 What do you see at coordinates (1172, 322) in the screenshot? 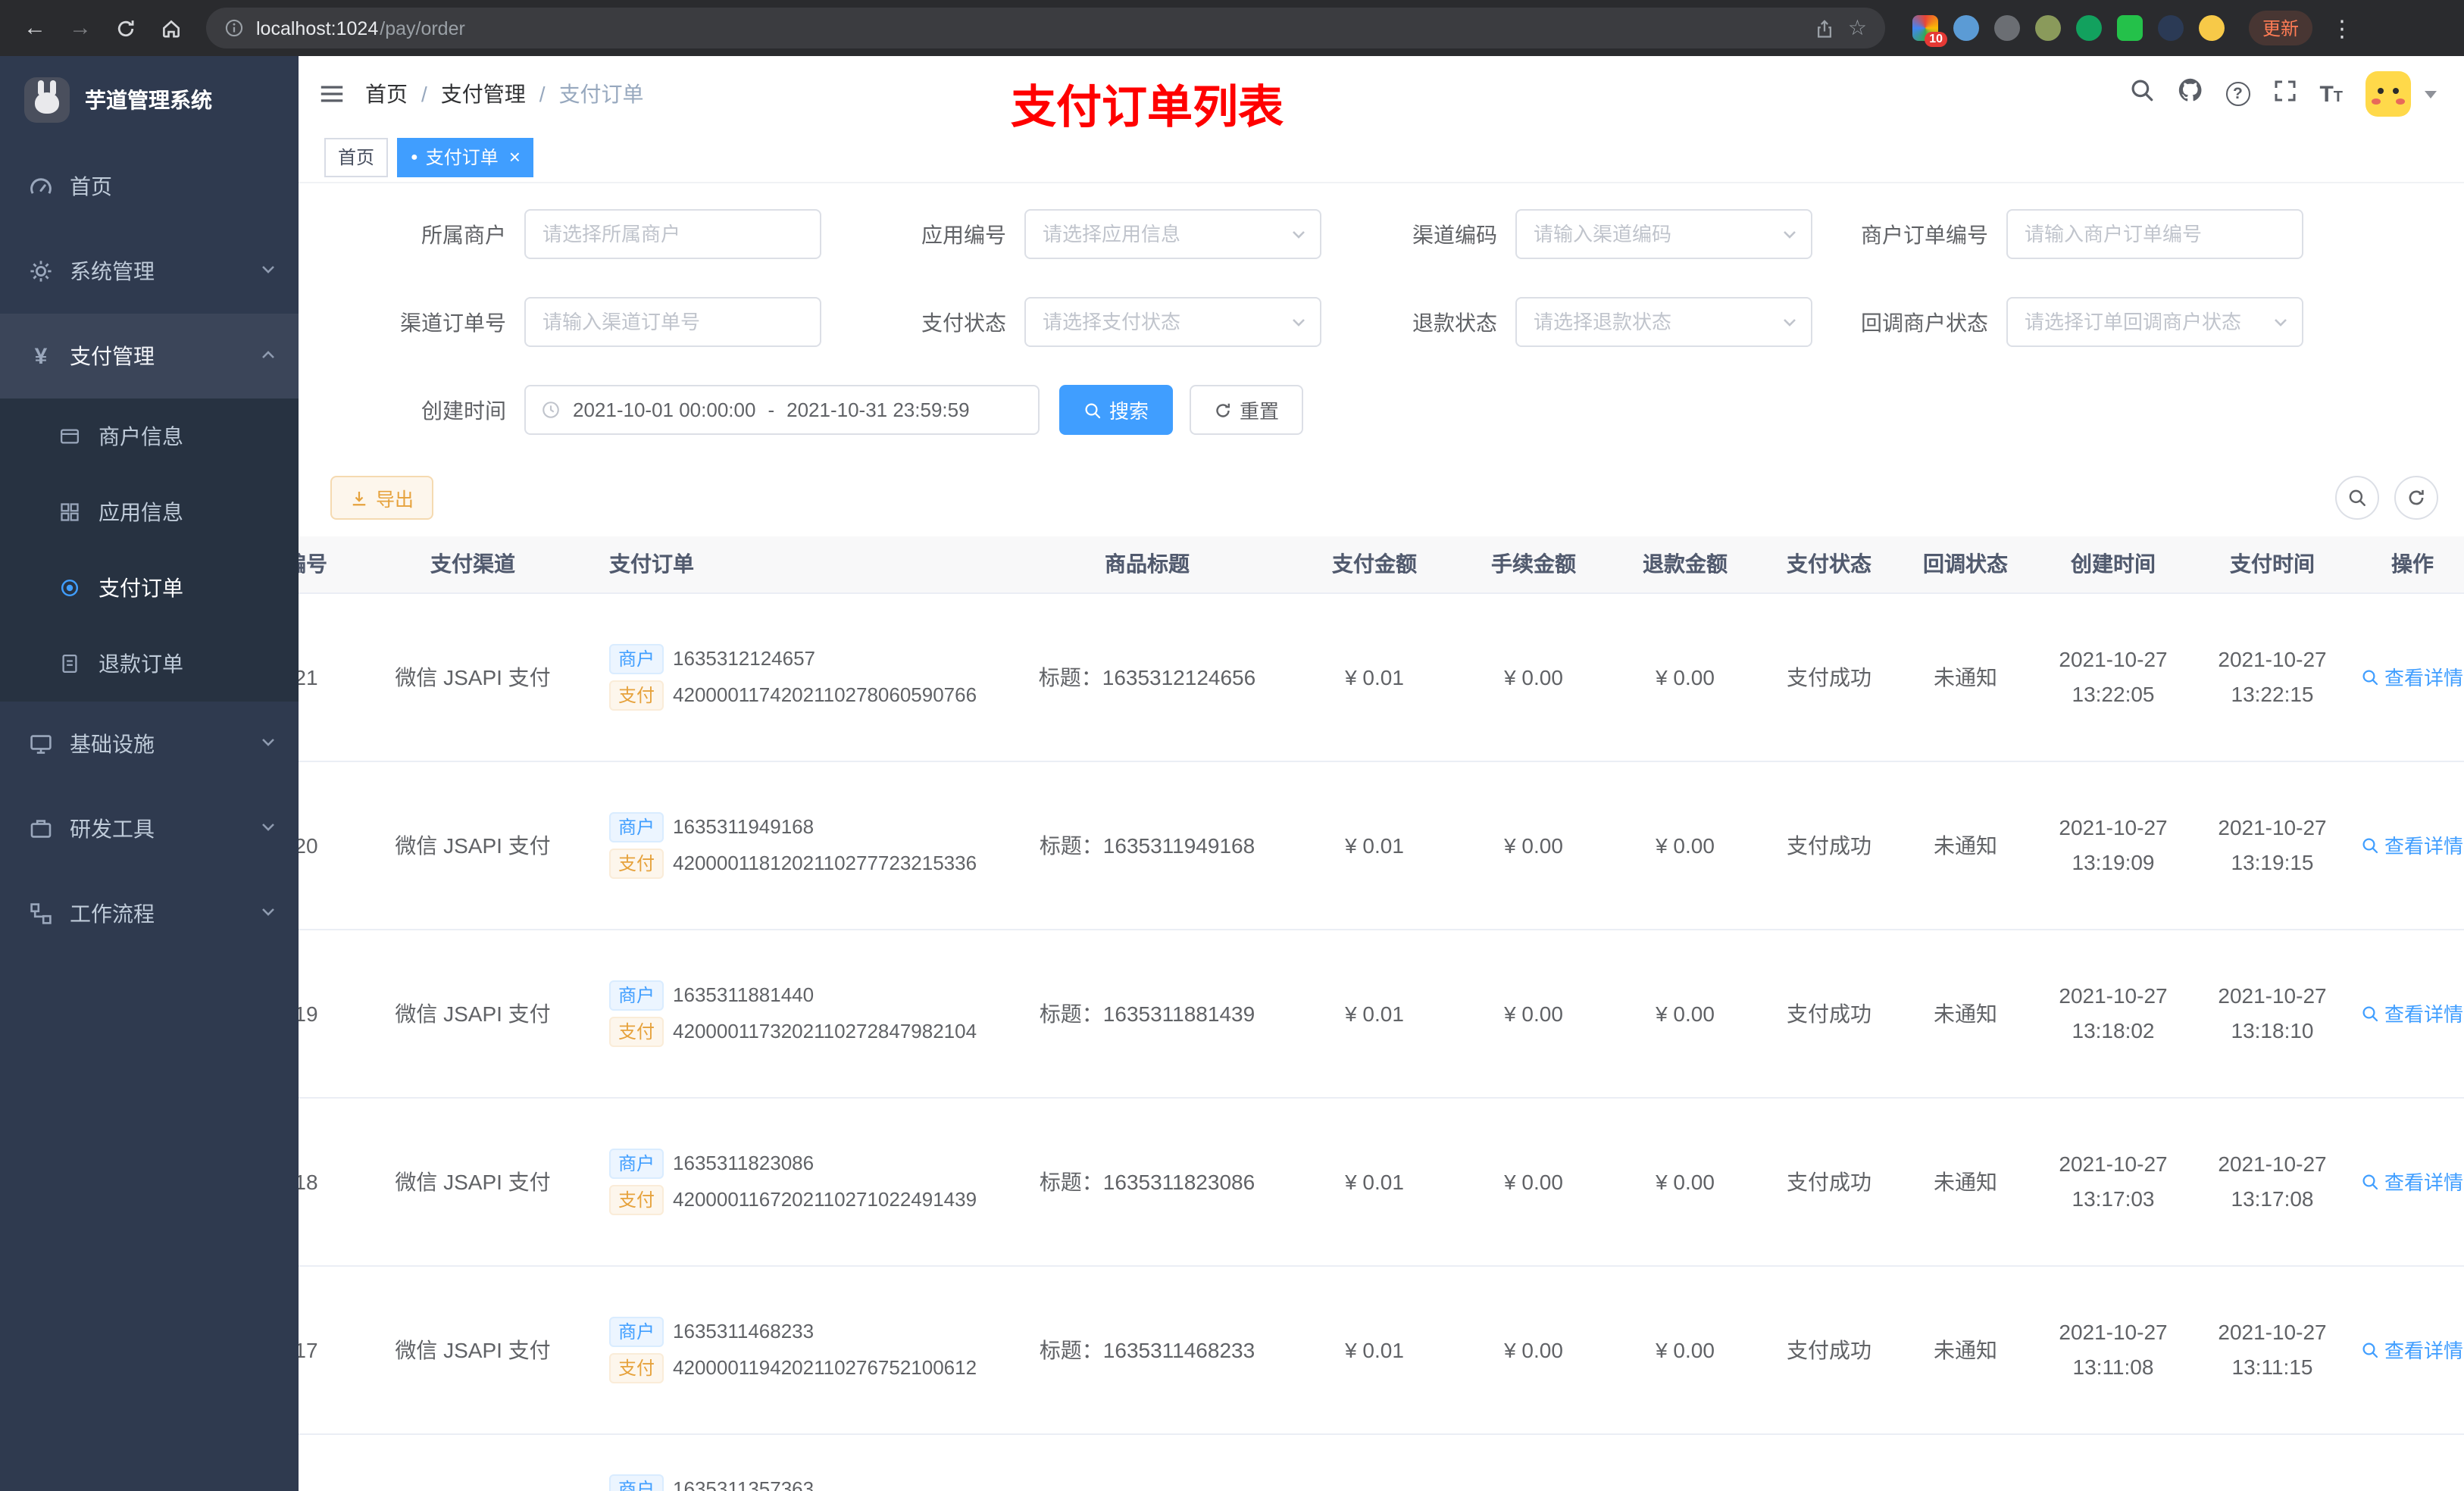
I see `pay-status-select` at bounding box center [1172, 322].